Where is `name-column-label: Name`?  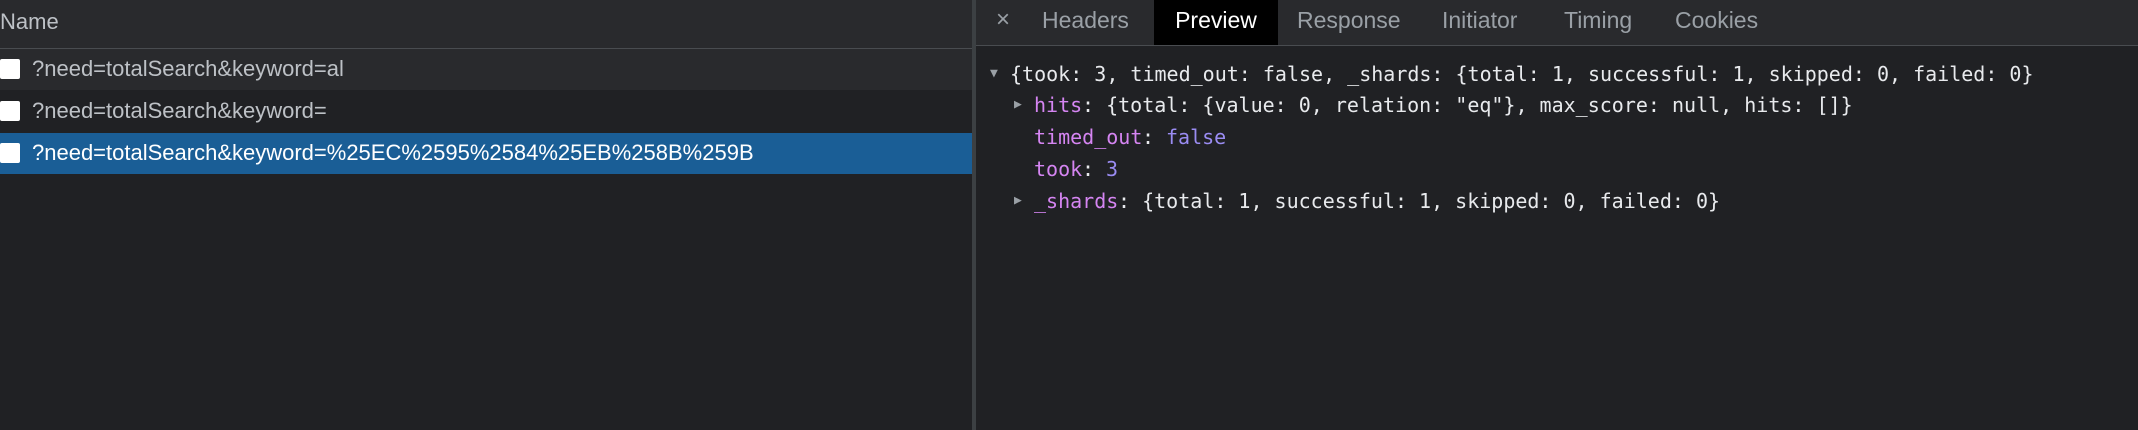 name-column-label: Name is located at coordinates (29, 21).